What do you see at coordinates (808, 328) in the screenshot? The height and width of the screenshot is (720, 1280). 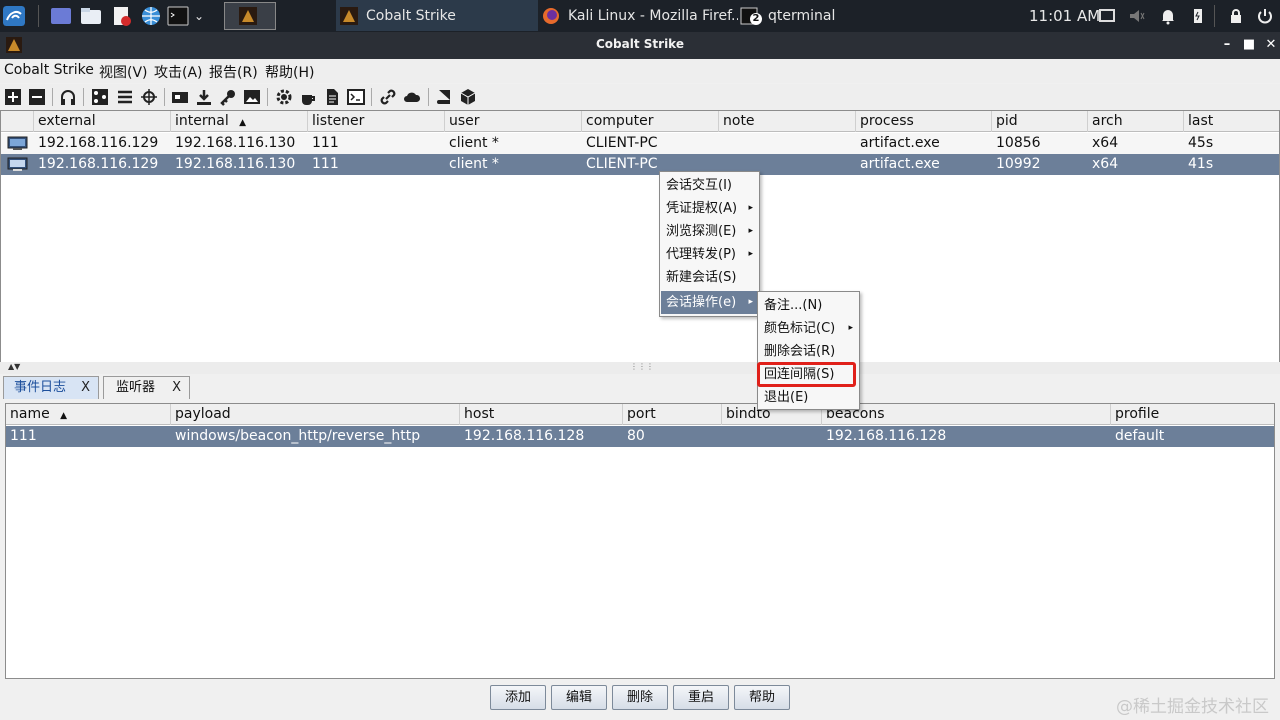 I see `menu-item-color: 颜色标记(C) ▸` at bounding box center [808, 328].